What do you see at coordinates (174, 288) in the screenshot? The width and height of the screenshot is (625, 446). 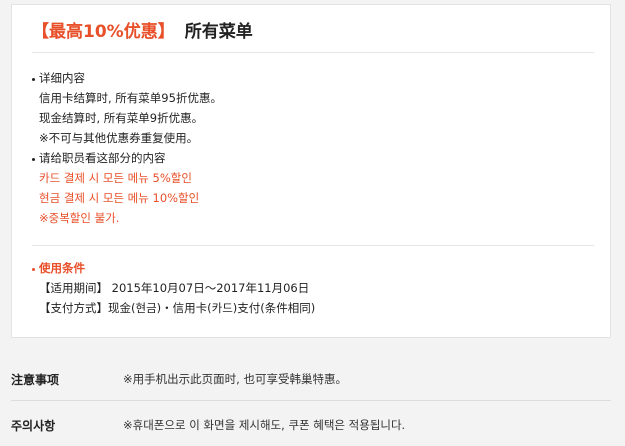 I see `validity-period: 【适用期间】 2015年10月07日～2017年11月06日` at bounding box center [174, 288].